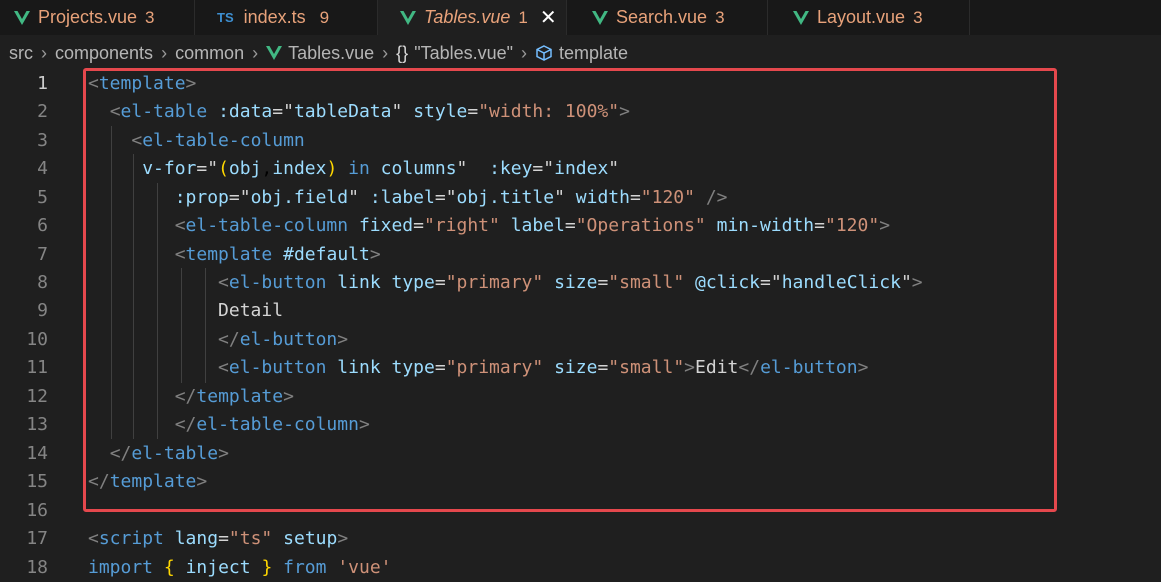 This screenshot has height=582, width=1161. What do you see at coordinates (402, 52) in the screenshot?
I see `braces-icon: {}` at bounding box center [402, 52].